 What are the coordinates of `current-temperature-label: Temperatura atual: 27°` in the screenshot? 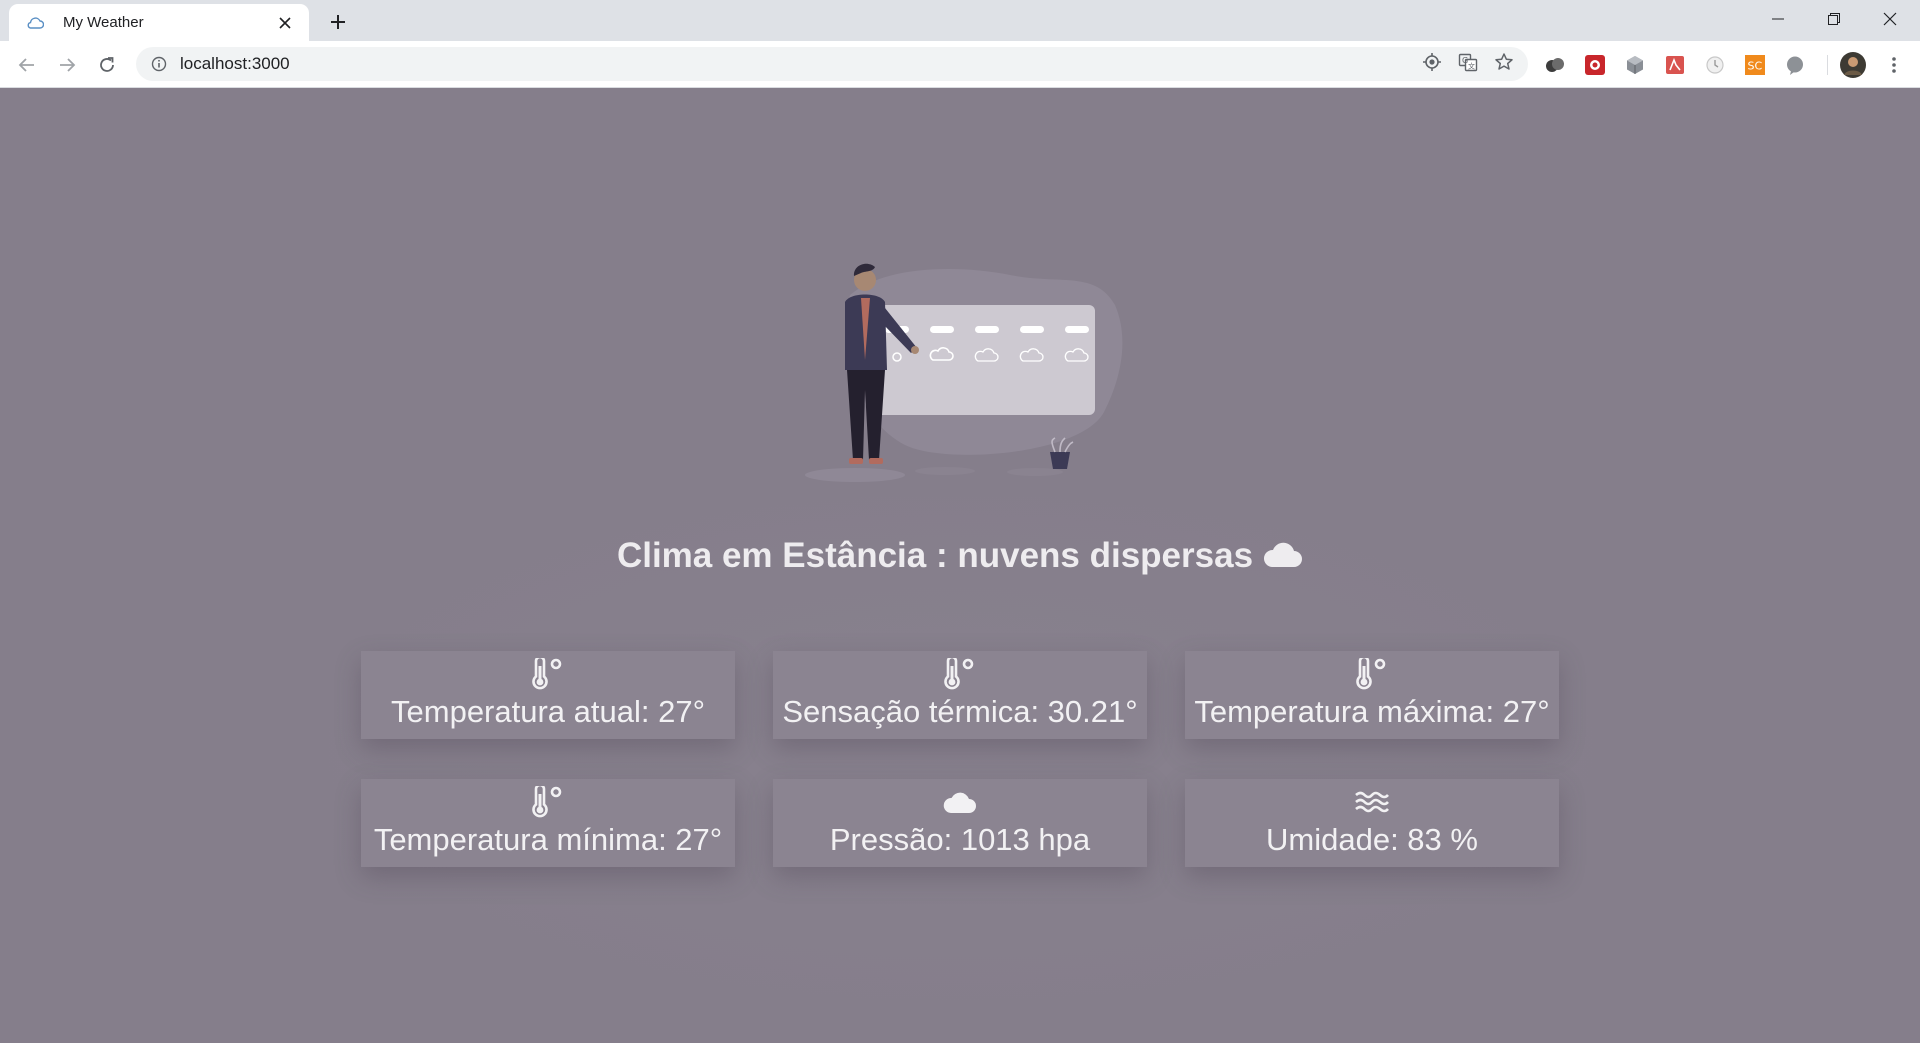 It's located at (548, 711).